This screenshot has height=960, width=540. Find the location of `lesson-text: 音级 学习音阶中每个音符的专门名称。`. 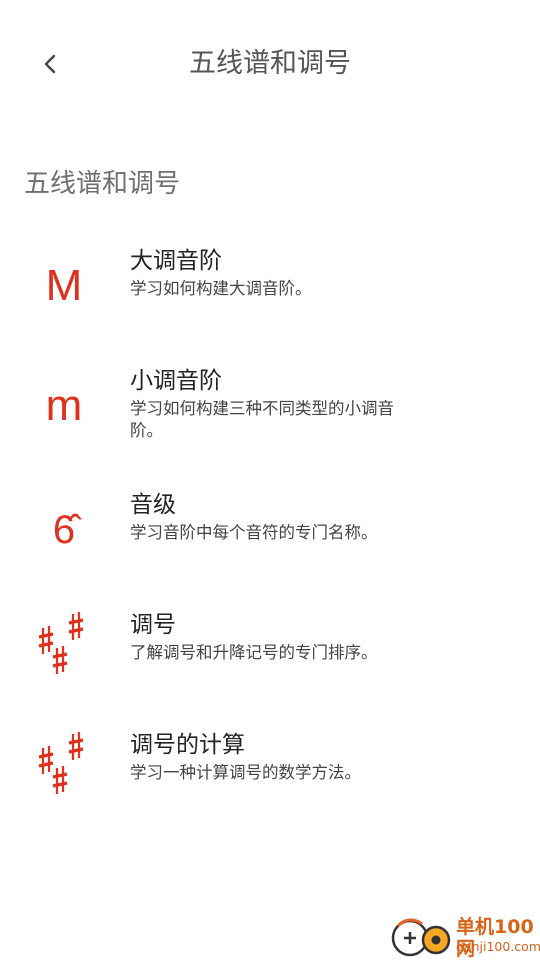

lesson-text: 音级 学习音阶中每个音符的专门名称。 is located at coordinates (270, 517).